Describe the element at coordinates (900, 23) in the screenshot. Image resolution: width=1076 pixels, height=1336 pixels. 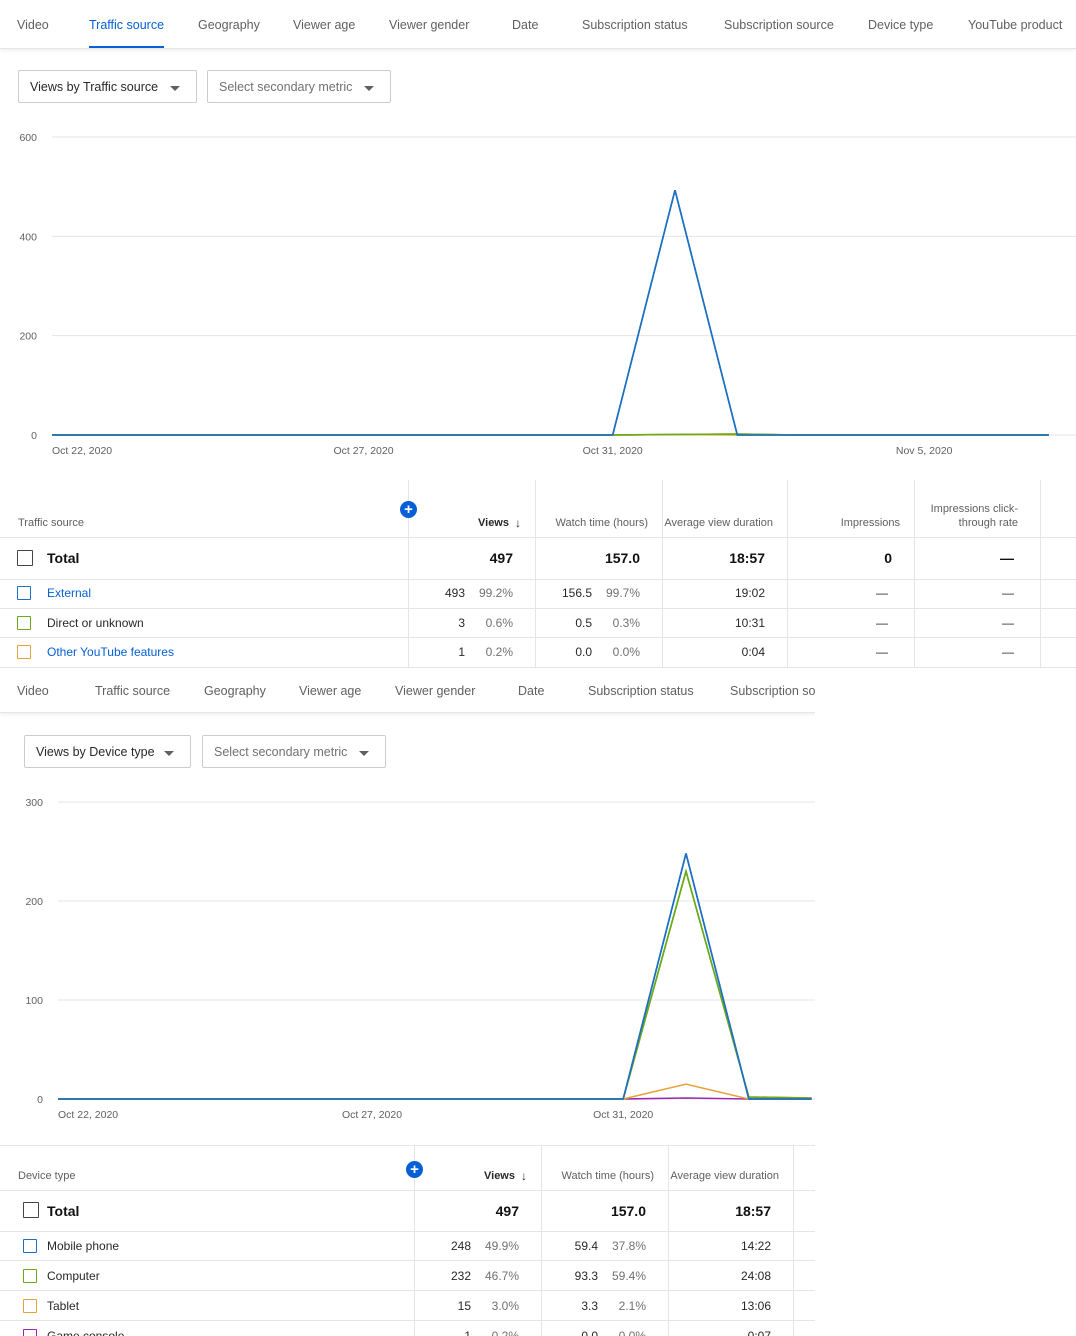
I see `tab-device-type: Device type` at that location.